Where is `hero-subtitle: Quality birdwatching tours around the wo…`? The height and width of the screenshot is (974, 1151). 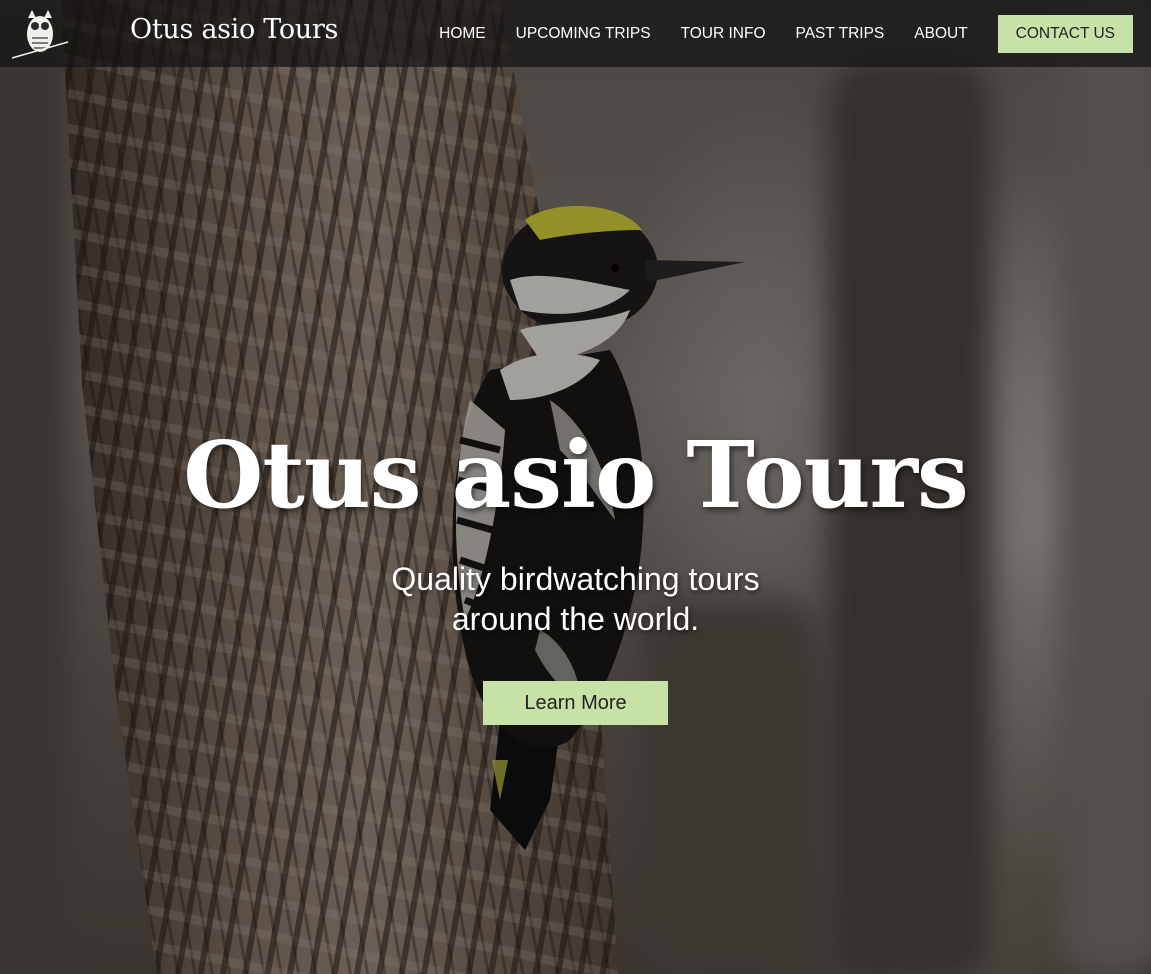
hero-subtitle: Quality birdwatching tours around the wo… is located at coordinates (576, 599).